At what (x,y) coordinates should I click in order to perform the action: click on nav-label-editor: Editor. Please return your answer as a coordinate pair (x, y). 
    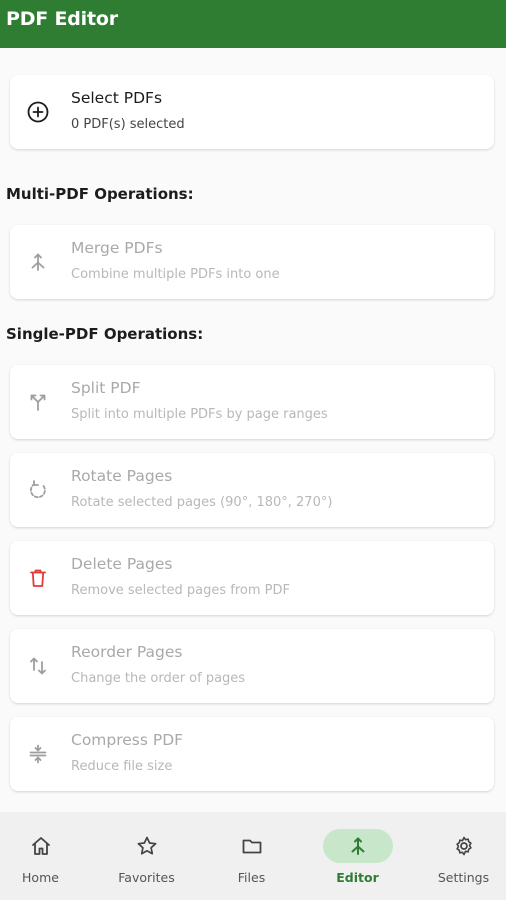
    Looking at the image, I should click on (357, 877).